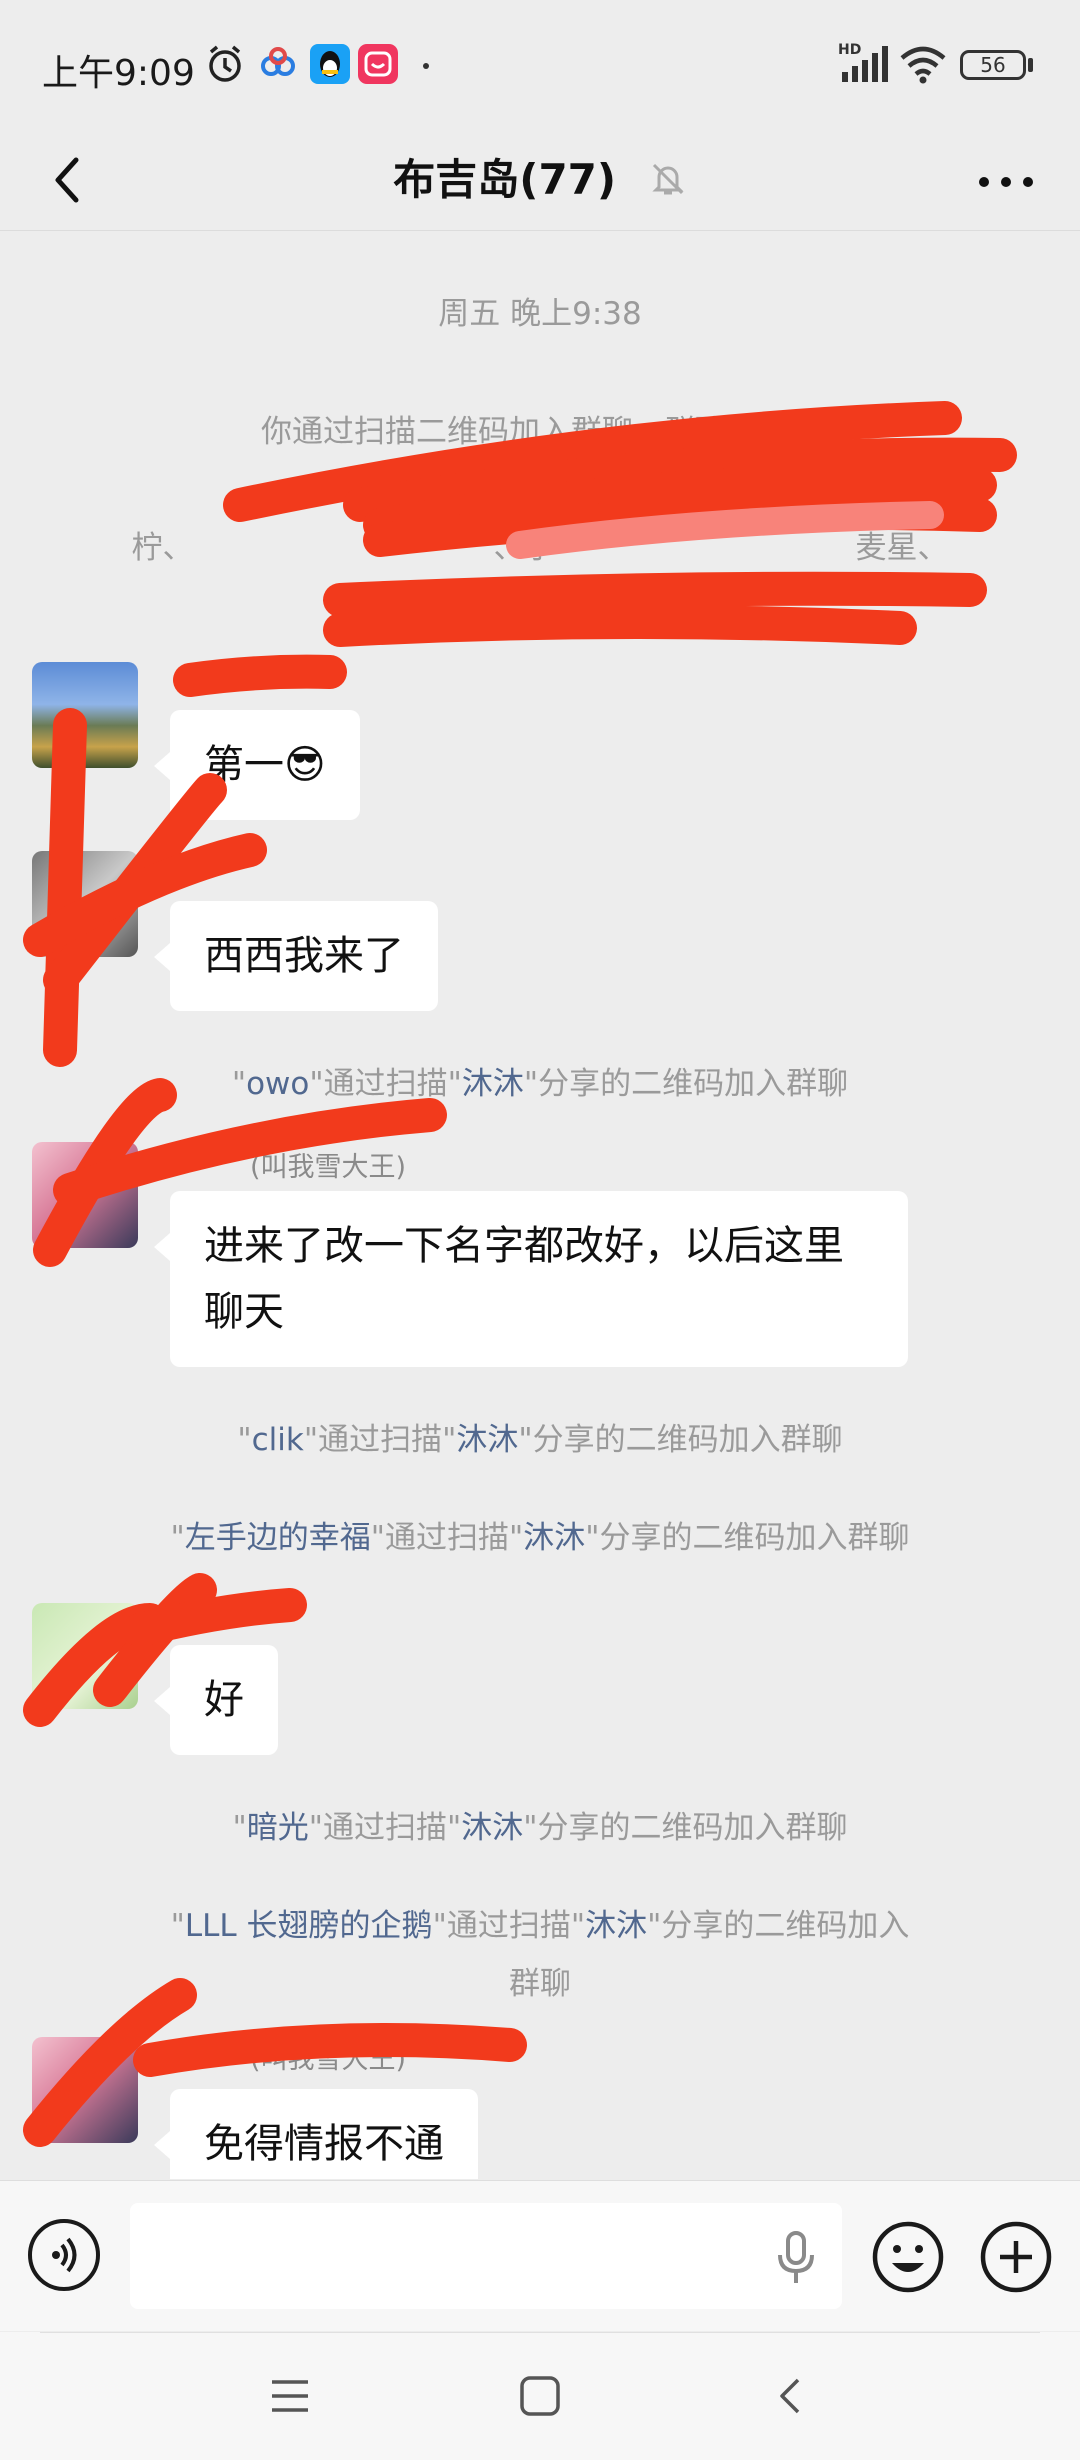 This screenshot has width=1080, height=2460. What do you see at coordinates (668, 179) in the screenshot?
I see `mute-bell-icon` at bounding box center [668, 179].